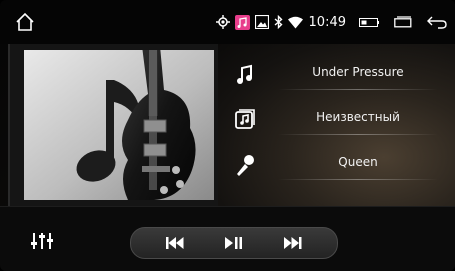 The height and width of the screenshot is (271, 455). What do you see at coordinates (42, 241) in the screenshot?
I see `equalizer-icon` at bounding box center [42, 241].